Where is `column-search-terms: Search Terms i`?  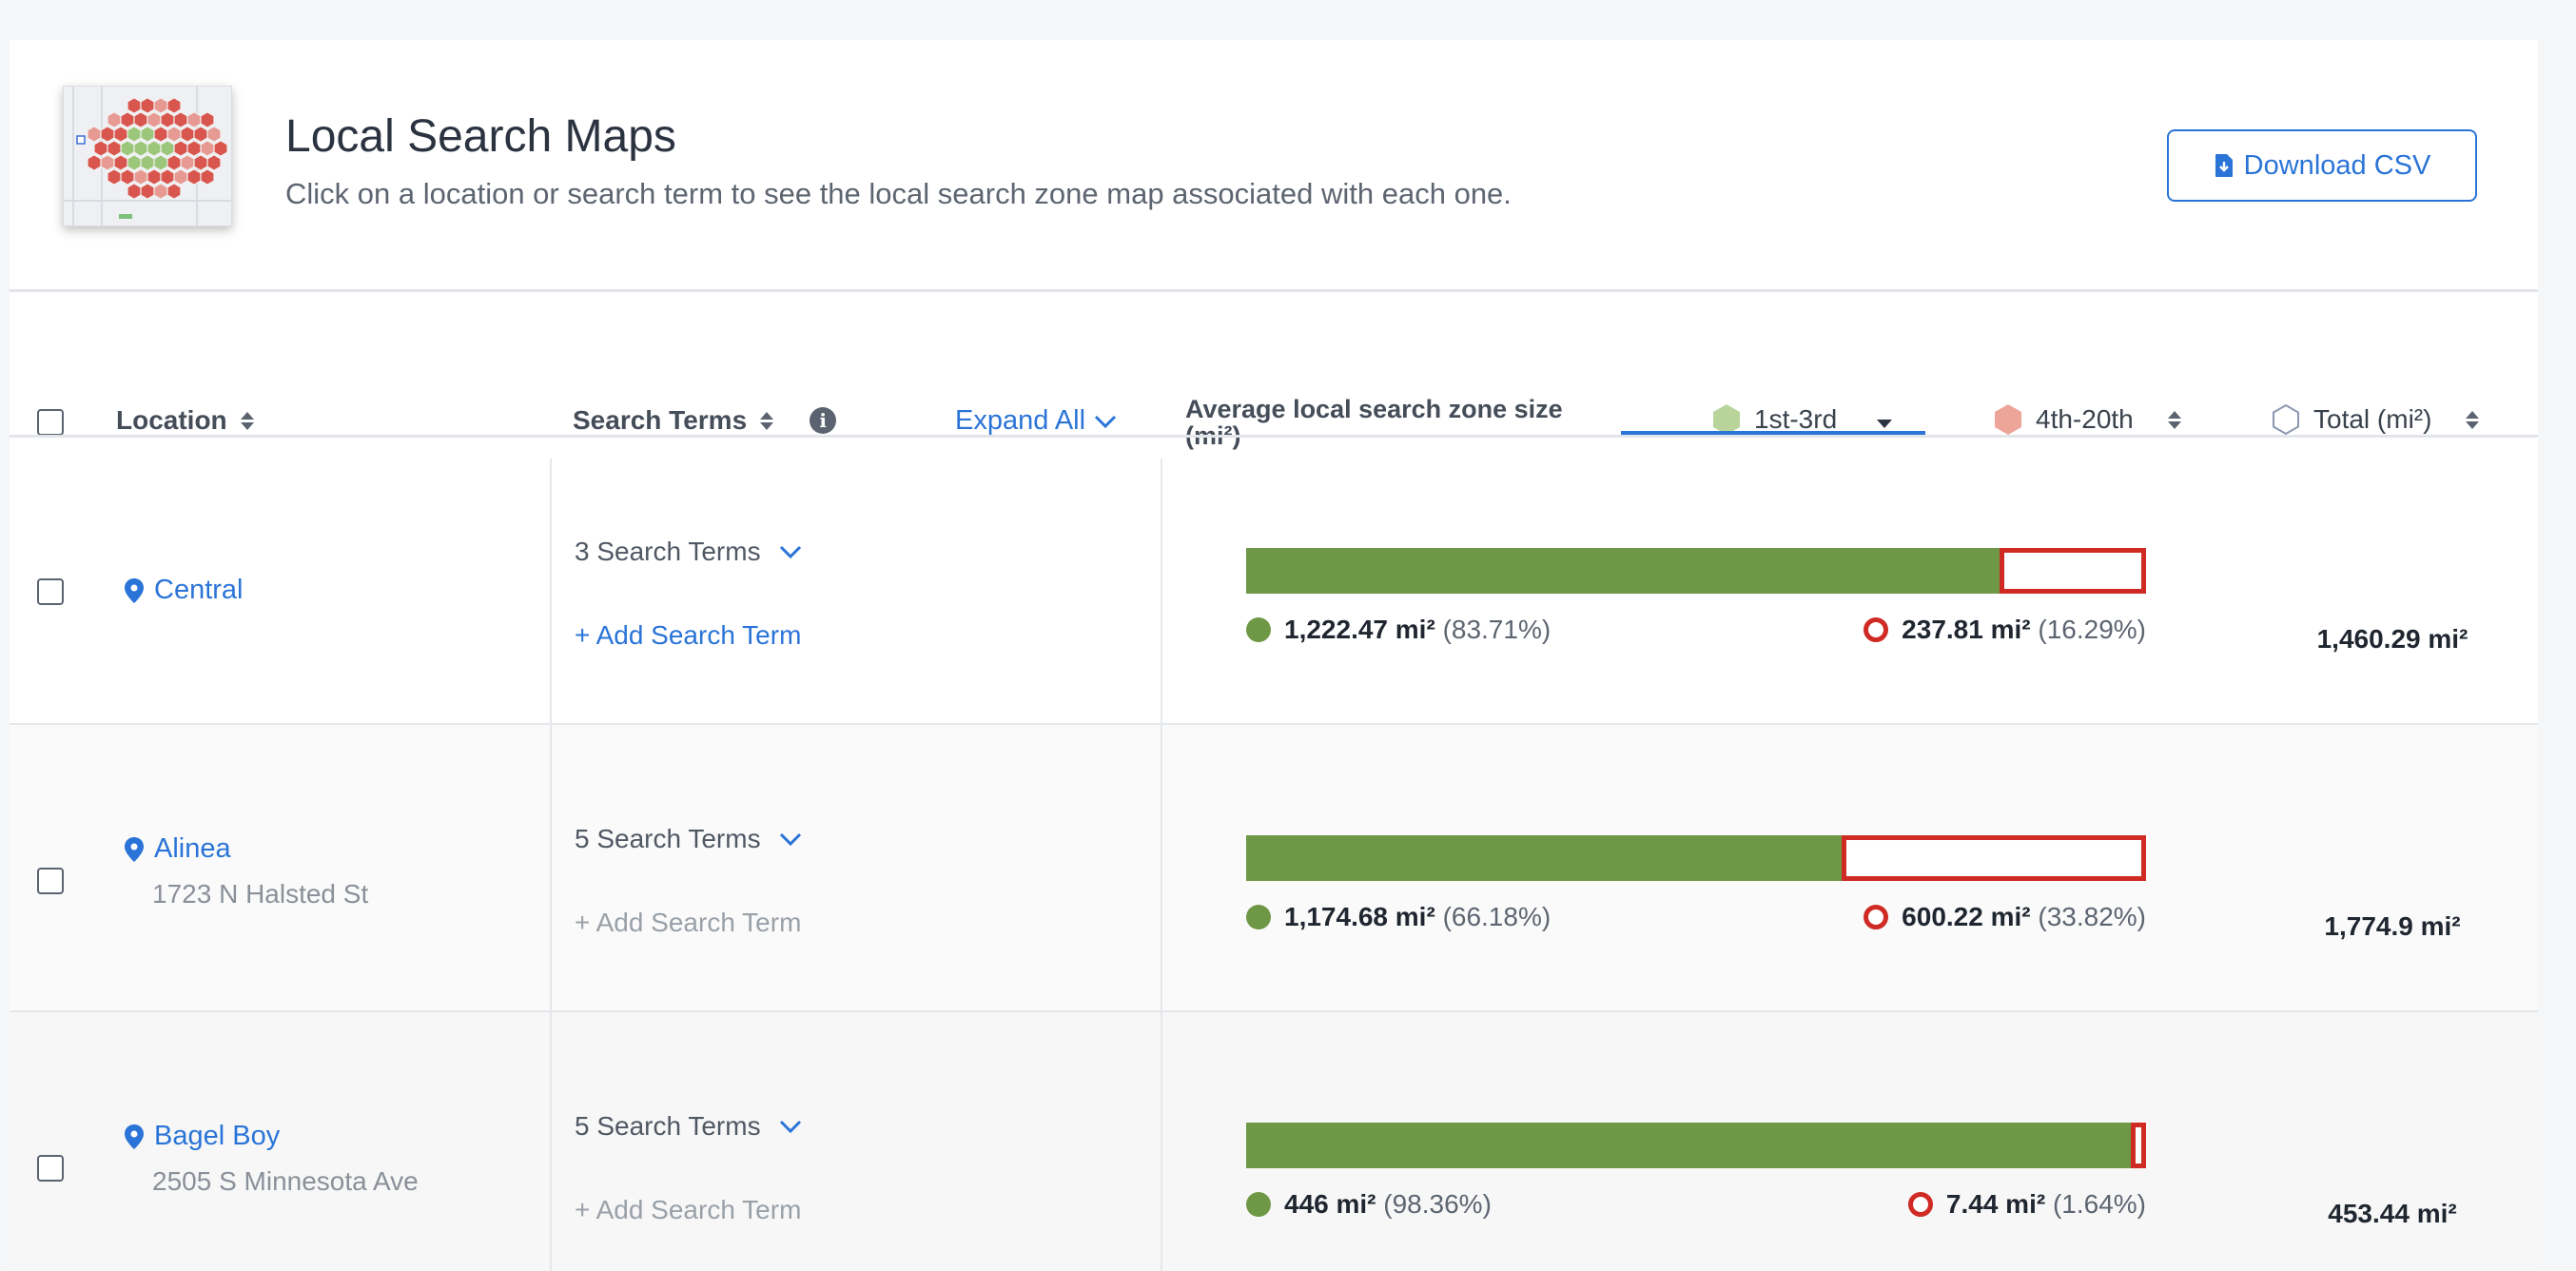 column-search-terms: Search Terms i is located at coordinates (705, 420).